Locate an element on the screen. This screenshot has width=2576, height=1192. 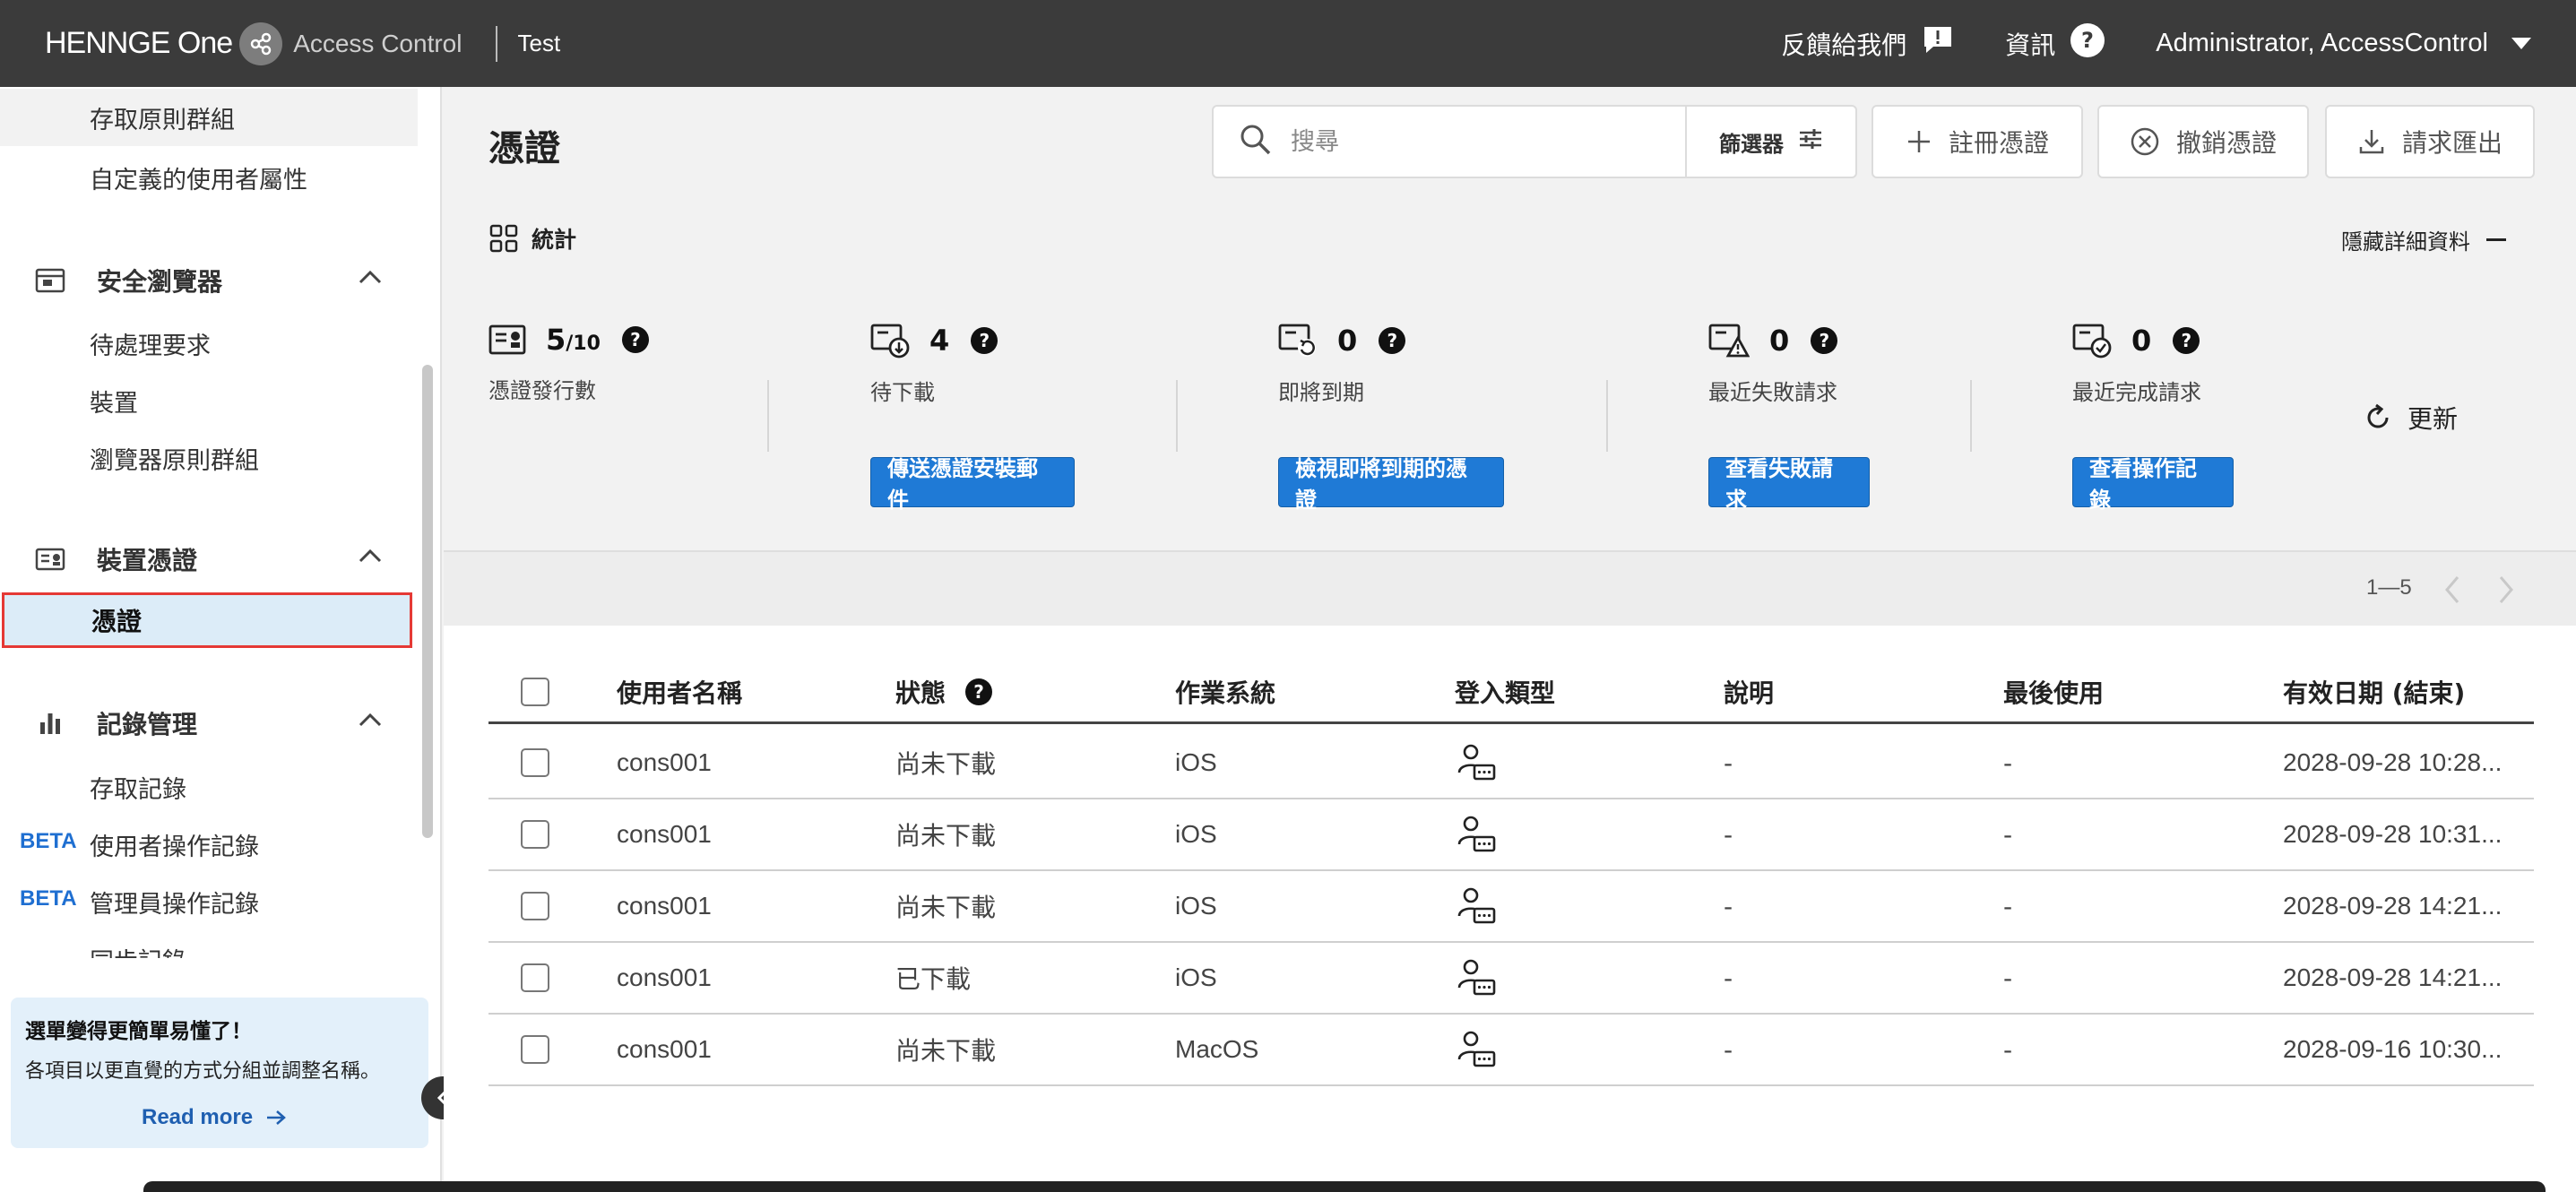
sidebar-item-admin-operation-logs: 管理員操作記錄 is located at coordinates (174, 902).